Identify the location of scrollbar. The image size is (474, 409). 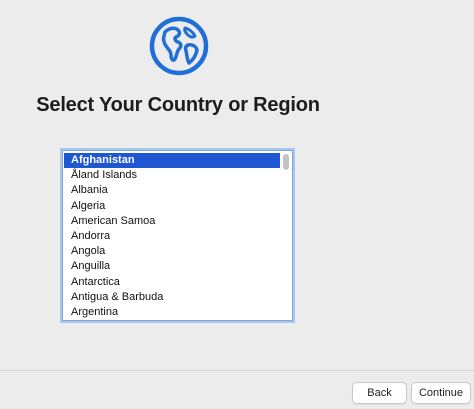
(286, 234).